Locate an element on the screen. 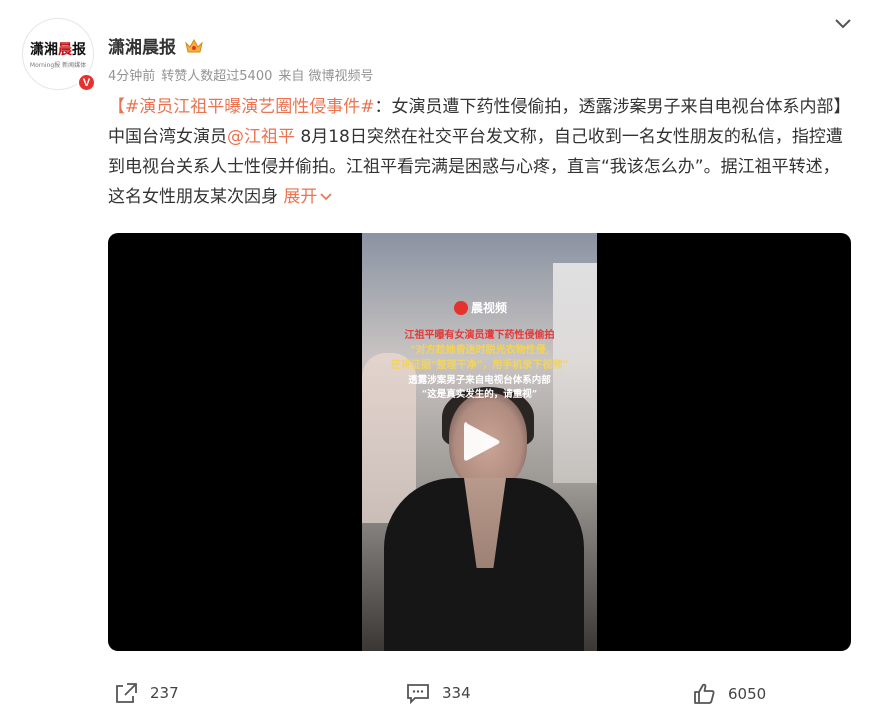 The image size is (874, 715). post-bracket-open: 【 is located at coordinates (116, 107).